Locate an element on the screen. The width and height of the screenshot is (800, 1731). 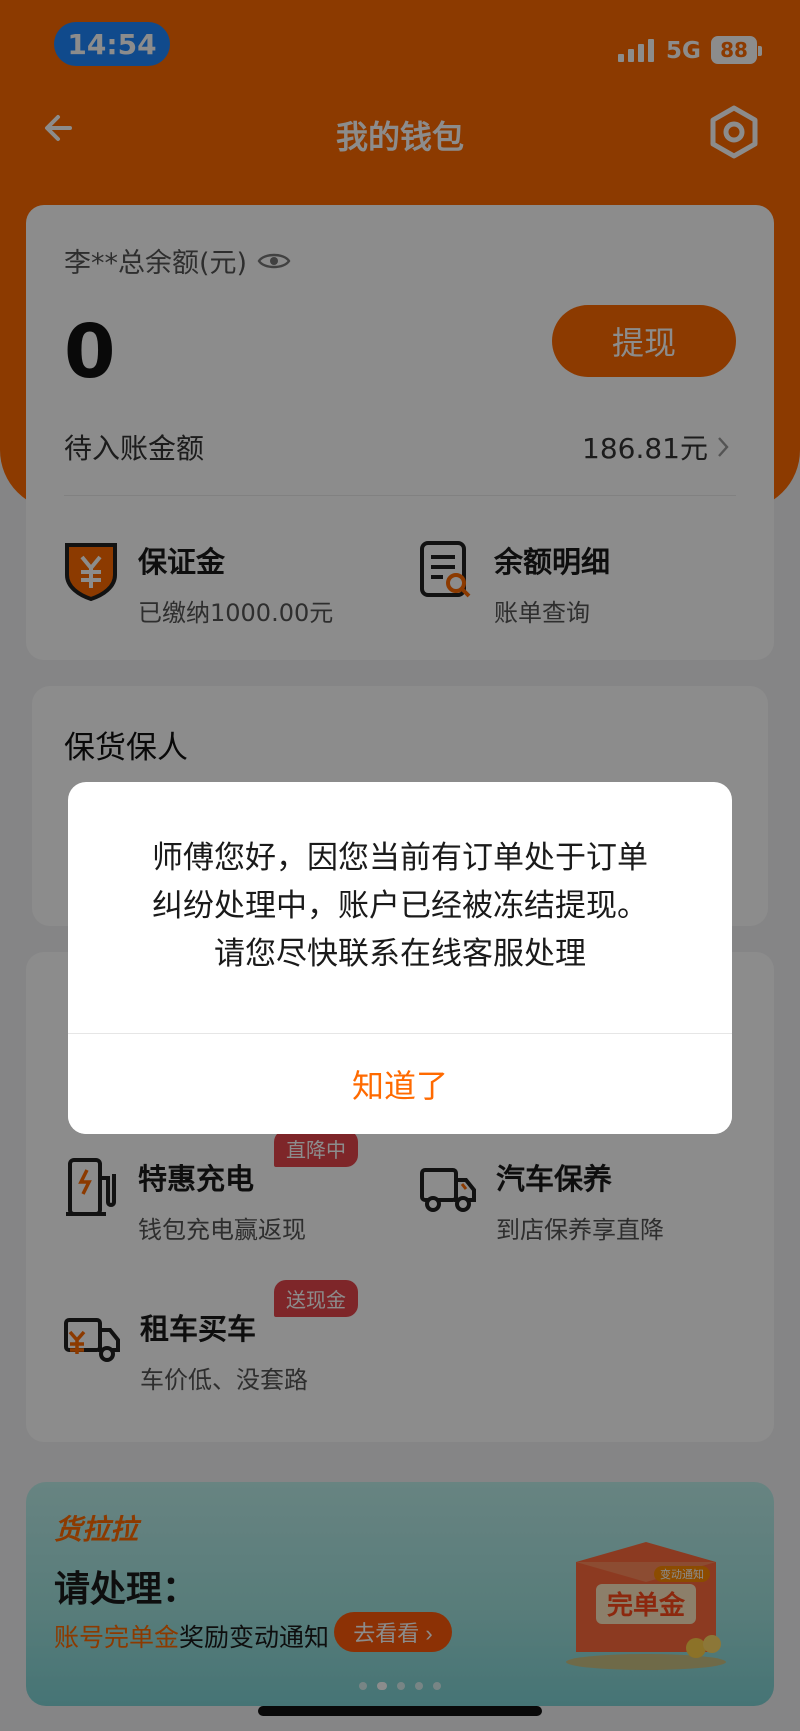
dialog-message-line: 请您尽快联系在线客服处理 is located at coordinates (400, 954).